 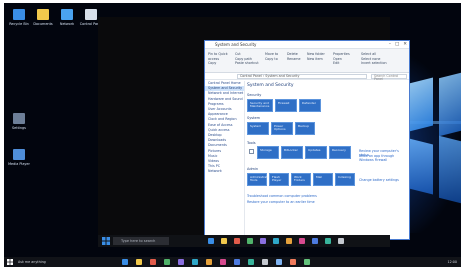 What do you see at coordinates (345, 179) in the screenshot?
I see `setting-tile: Indexing` at bounding box center [345, 179].